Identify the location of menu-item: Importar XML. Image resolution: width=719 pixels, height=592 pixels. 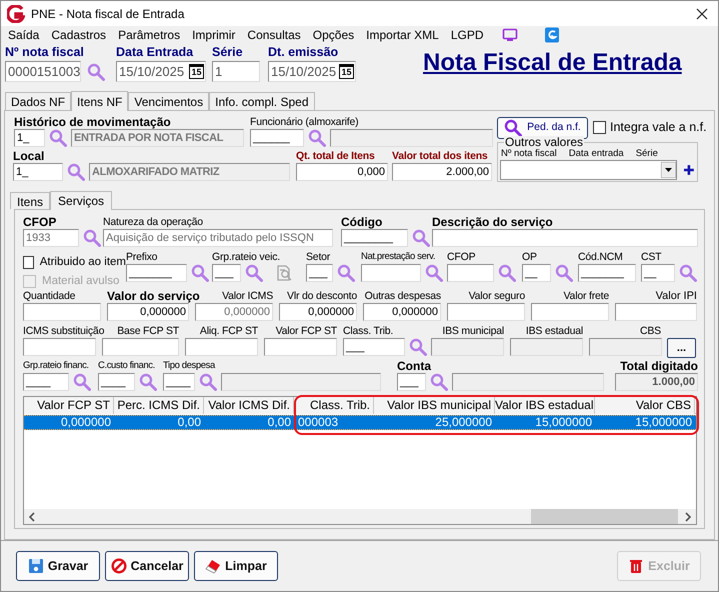
(402, 35).